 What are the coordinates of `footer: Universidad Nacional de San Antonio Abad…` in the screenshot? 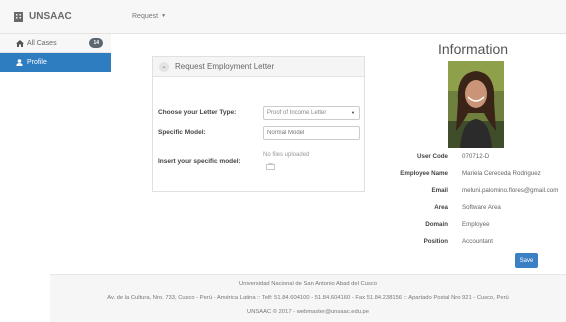 It's located at (308, 298).